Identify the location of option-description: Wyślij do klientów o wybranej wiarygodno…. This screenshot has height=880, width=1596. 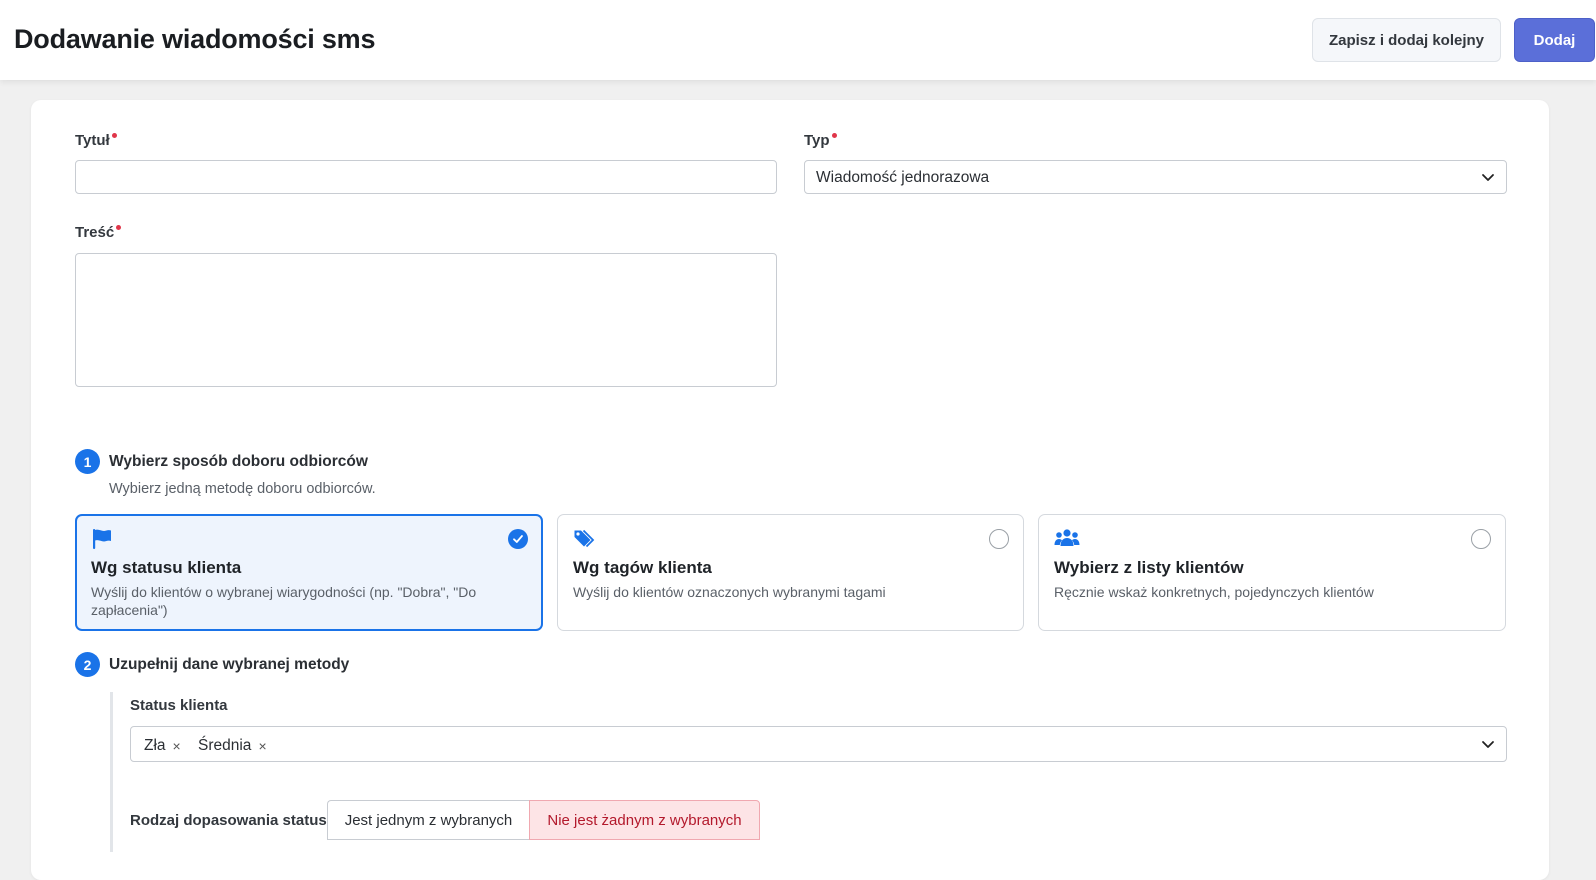
(284, 601).